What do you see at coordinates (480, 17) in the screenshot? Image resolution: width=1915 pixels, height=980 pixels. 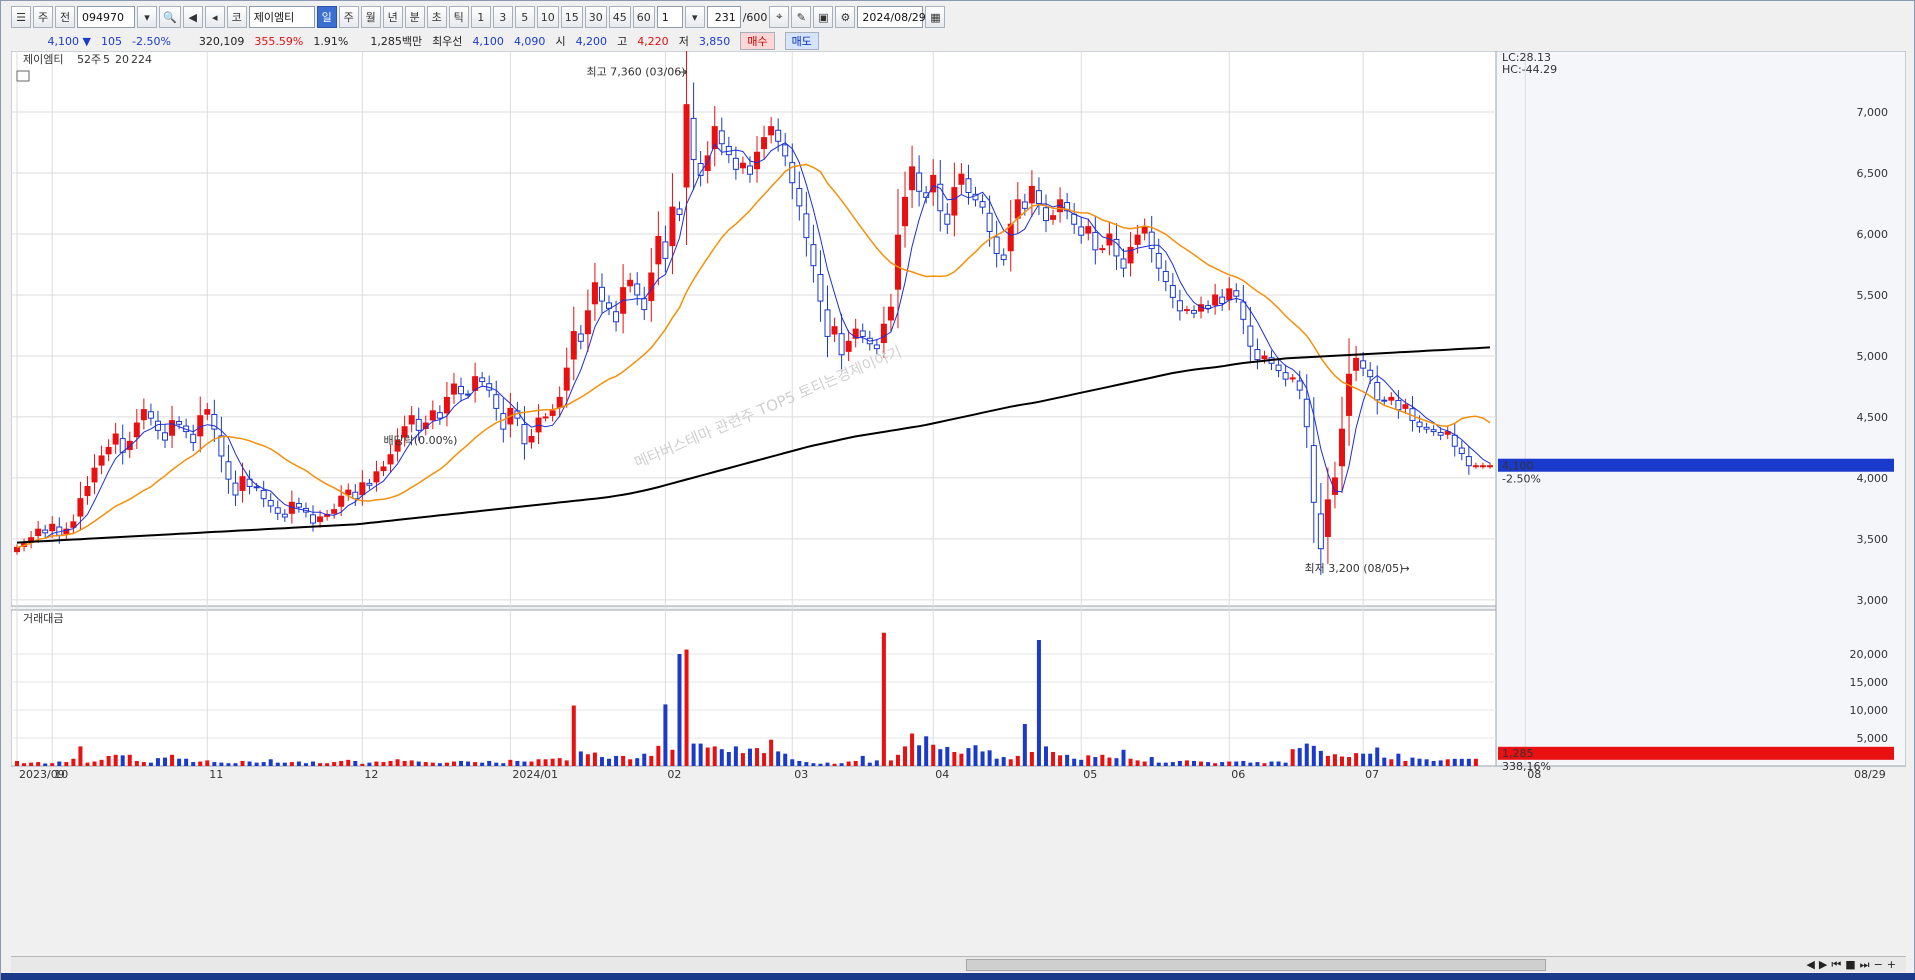 I see `interval-1: 1` at bounding box center [480, 17].